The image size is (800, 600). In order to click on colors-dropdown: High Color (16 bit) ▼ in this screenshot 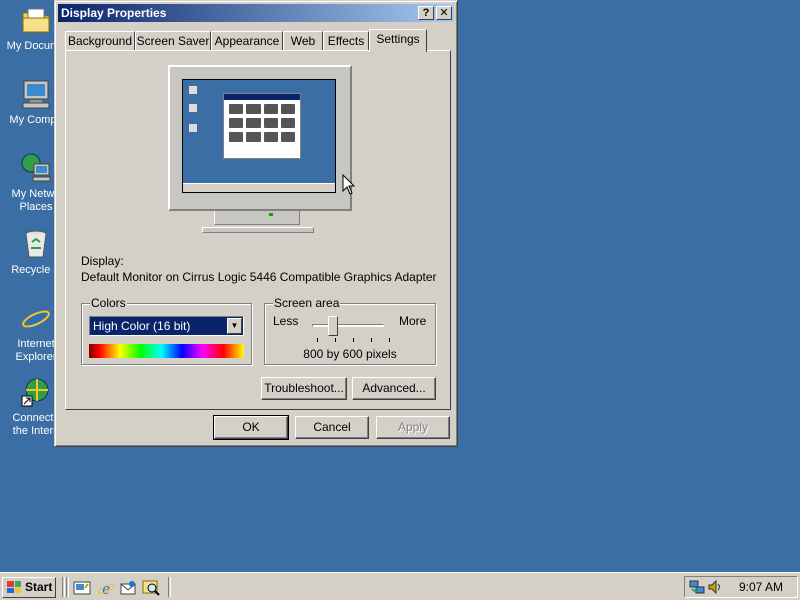, I will do `click(166, 326)`.